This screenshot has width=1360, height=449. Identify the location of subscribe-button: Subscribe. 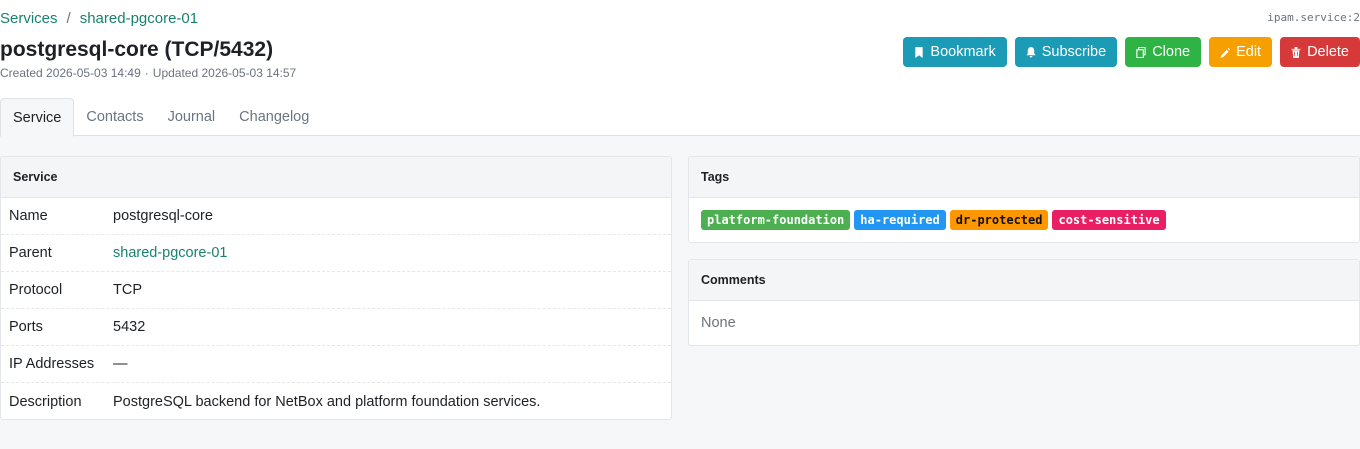
(1066, 52).